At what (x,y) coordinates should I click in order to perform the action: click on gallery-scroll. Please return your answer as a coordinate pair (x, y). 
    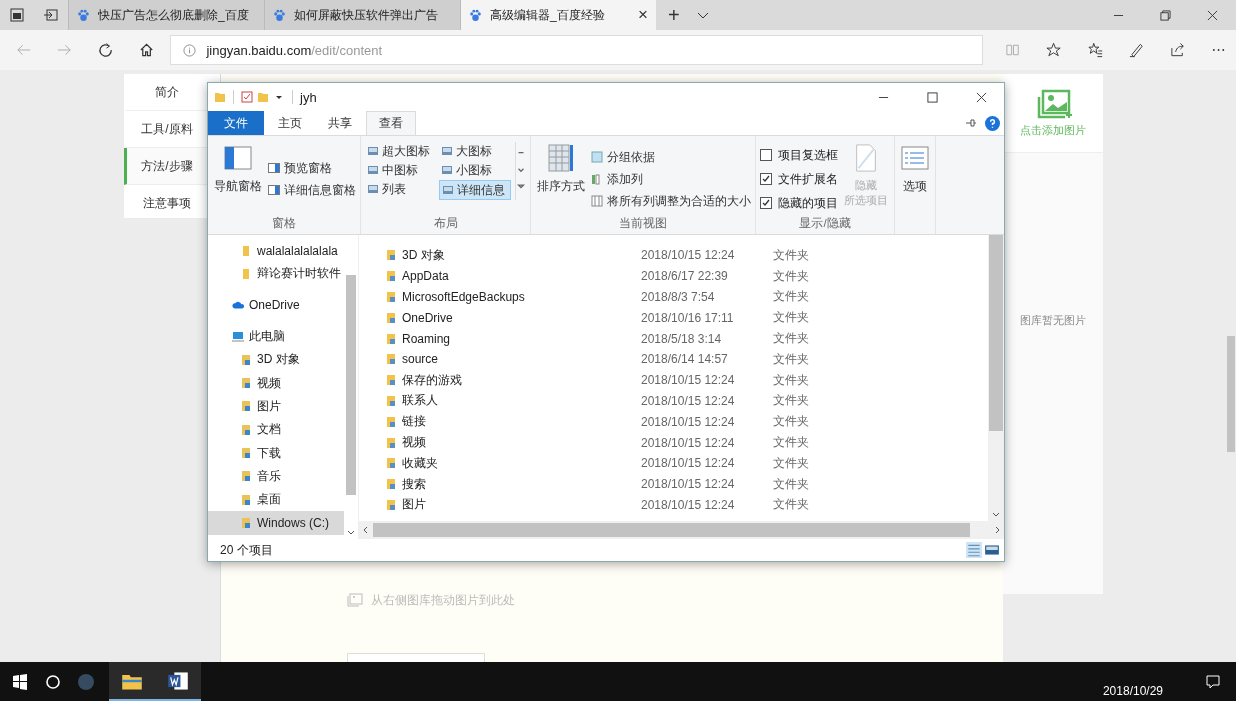
    Looking at the image, I should click on (520, 171).